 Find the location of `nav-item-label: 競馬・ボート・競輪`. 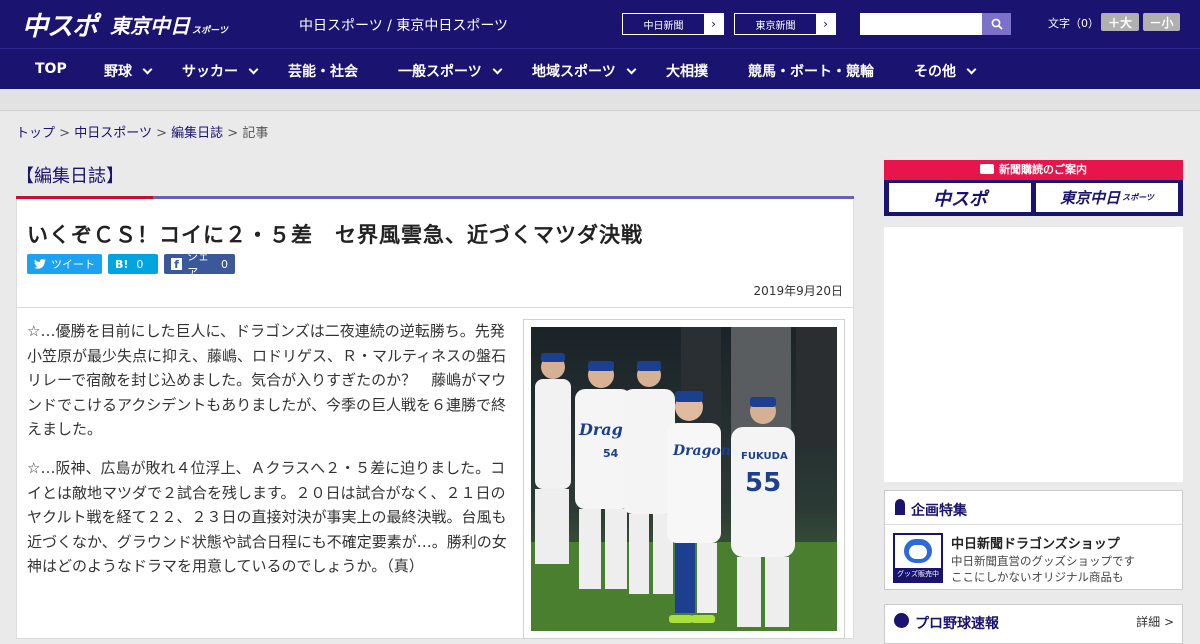

nav-item-label: 競馬・ボート・競輪 is located at coordinates (811, 72).